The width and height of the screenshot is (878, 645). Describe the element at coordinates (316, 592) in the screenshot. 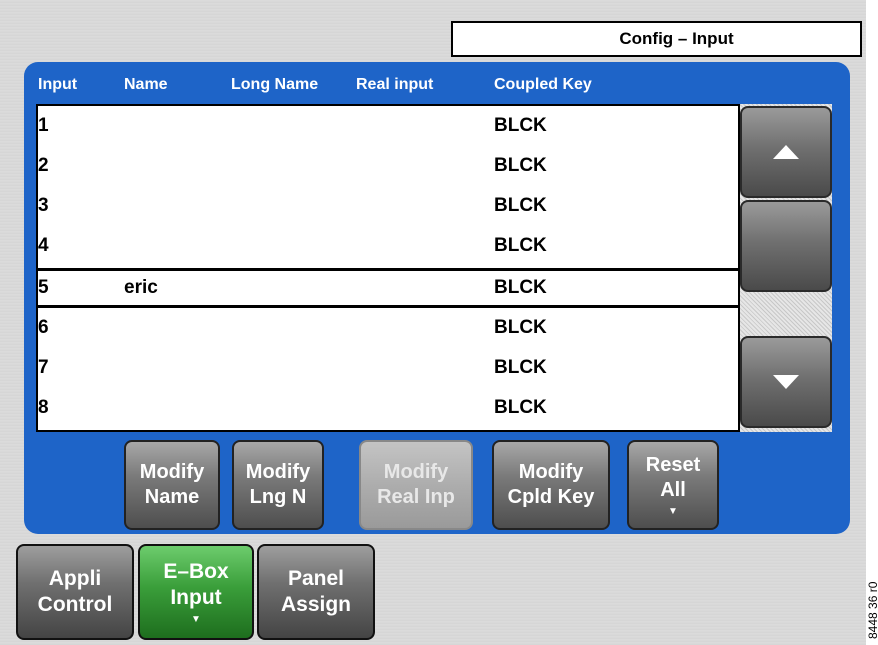

I see `tab-panel-assign: Panel Assign` at that location.